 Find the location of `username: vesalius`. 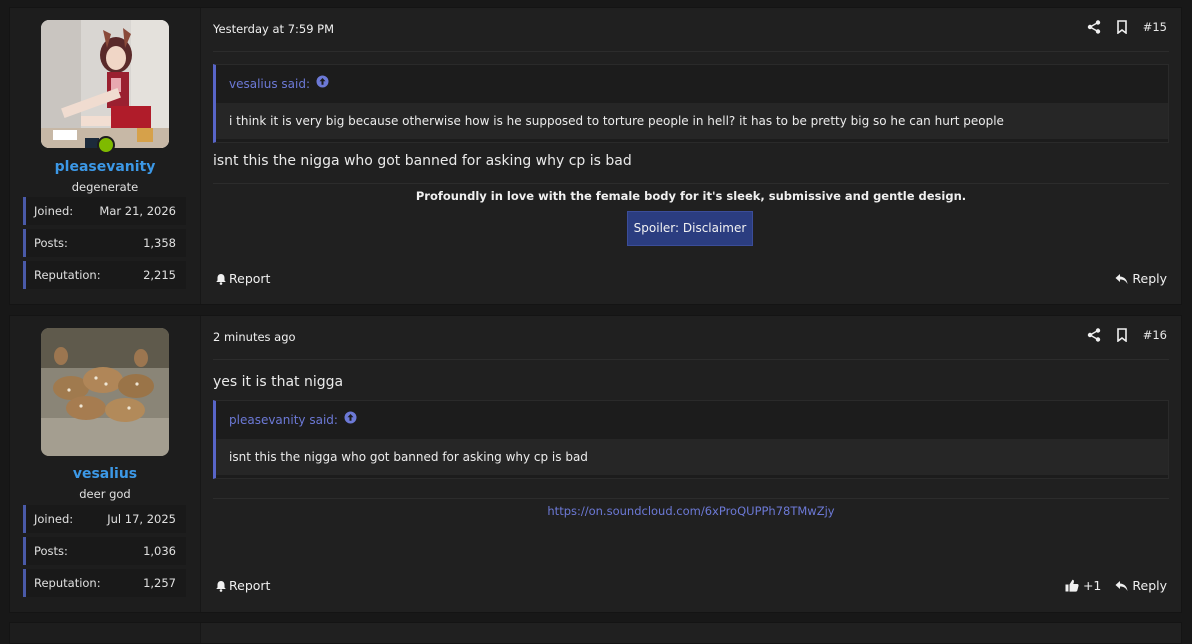

username: vesalius is located at coordinates (105, 474).